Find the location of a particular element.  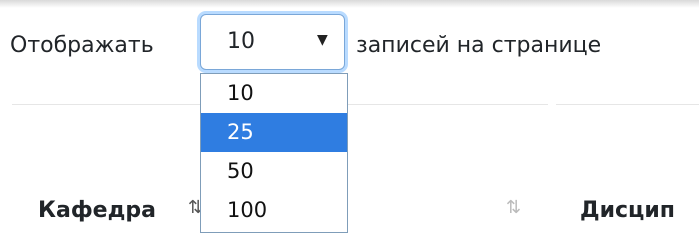

top-shadow is located at coordinates (349, 4).